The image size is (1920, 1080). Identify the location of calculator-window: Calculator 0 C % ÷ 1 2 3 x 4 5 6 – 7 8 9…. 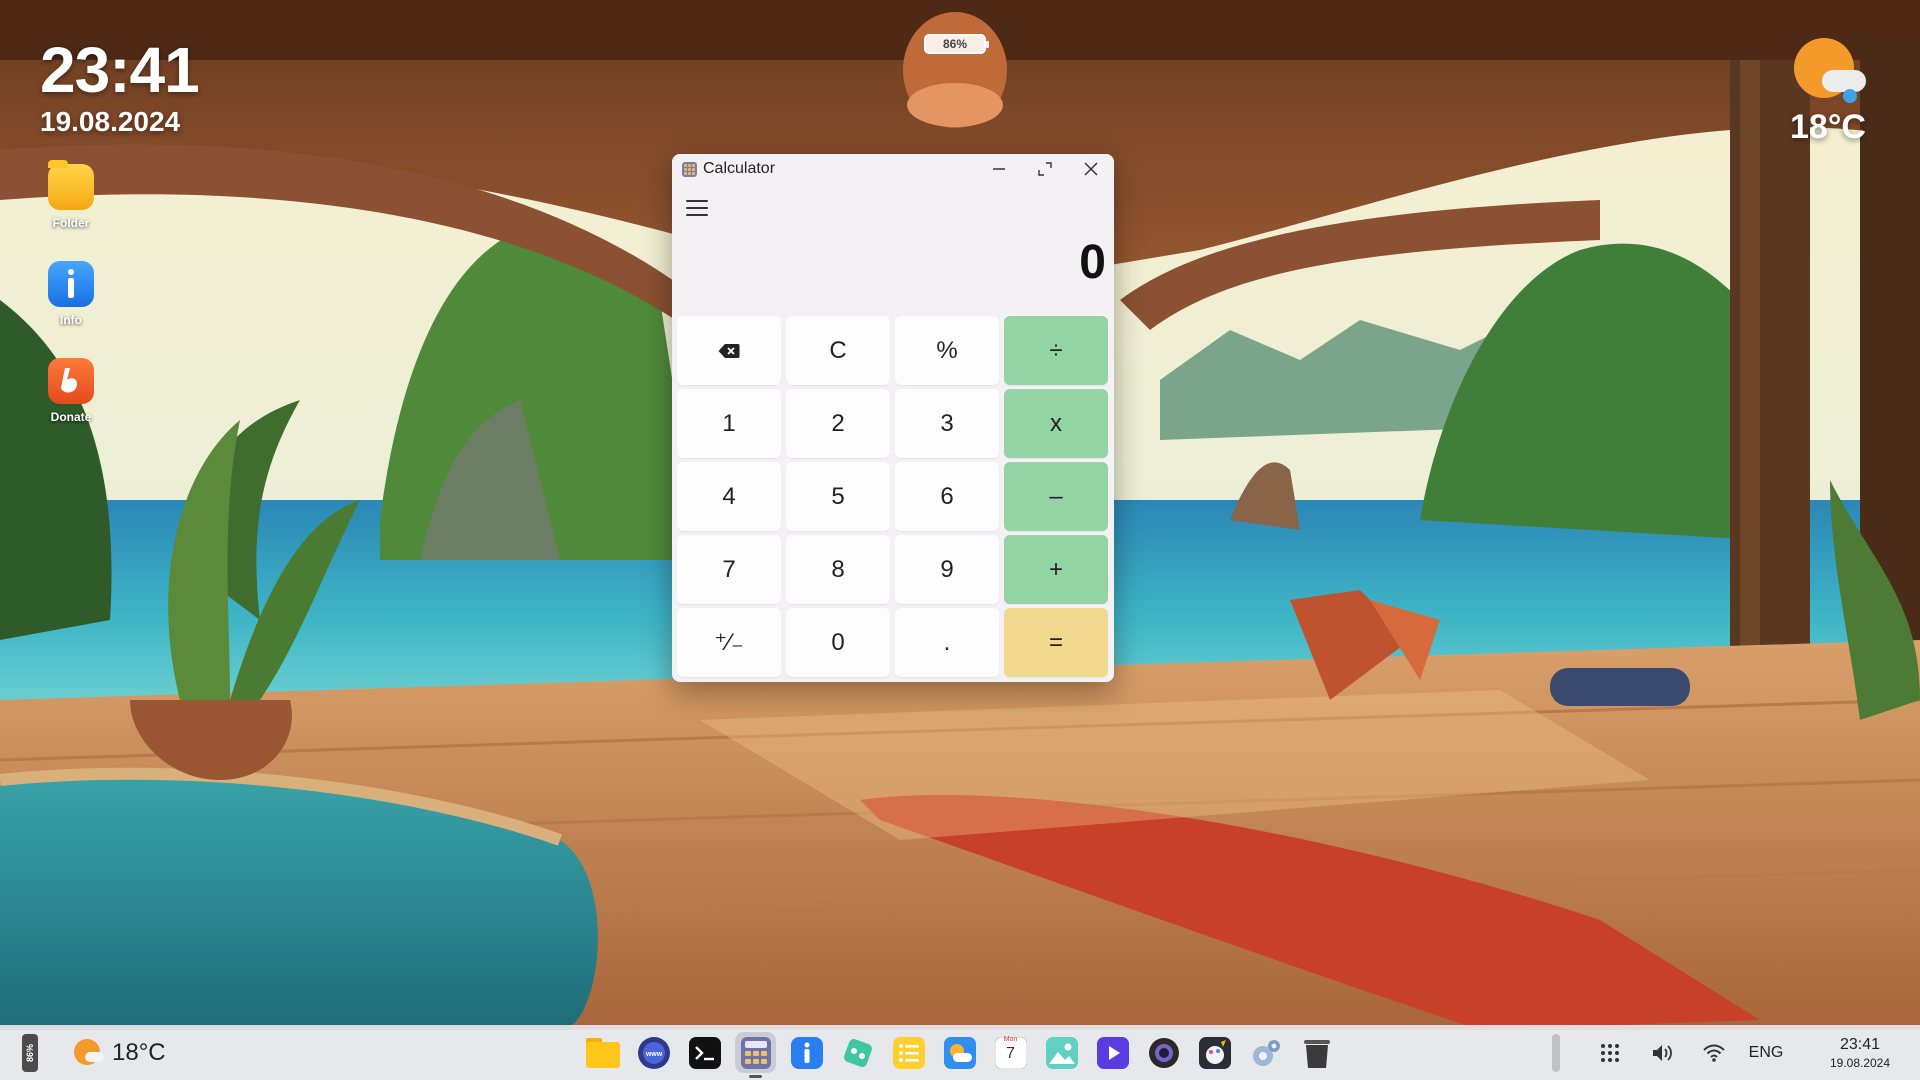
(893, 418).